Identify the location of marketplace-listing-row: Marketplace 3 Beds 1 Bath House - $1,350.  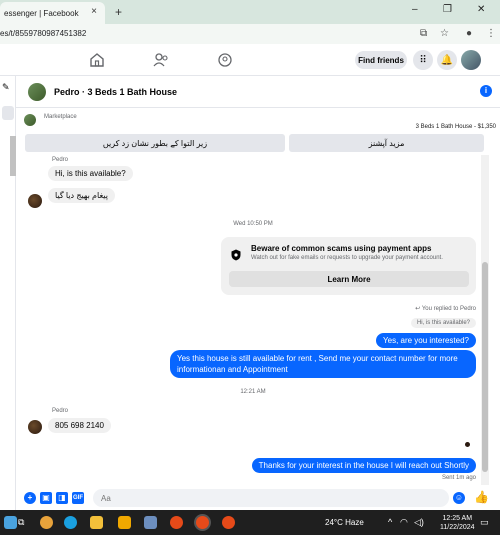
(258, 121).